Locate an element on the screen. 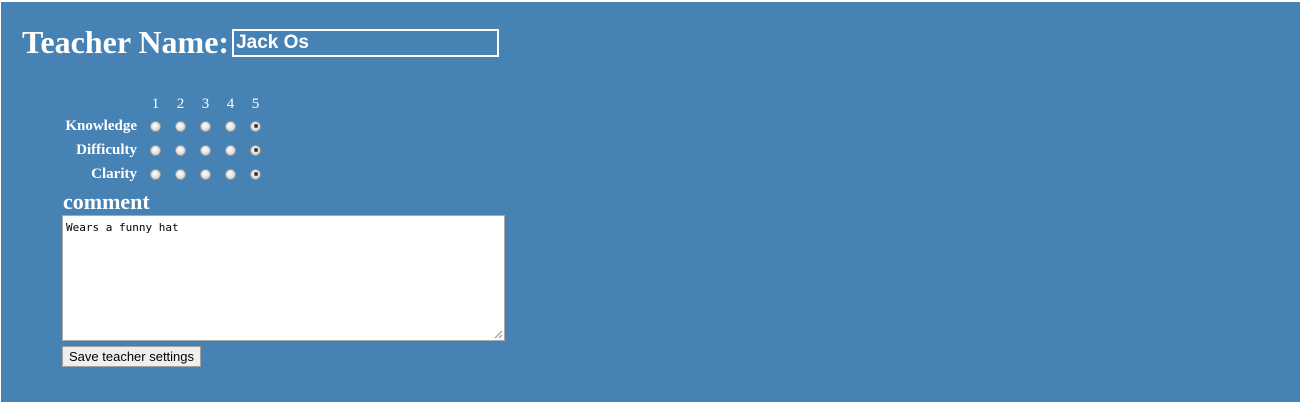 The width and height of the screenshot is (1309, 408). teacher-name-label: Teacher Name: is located at coordinates (126, 42).